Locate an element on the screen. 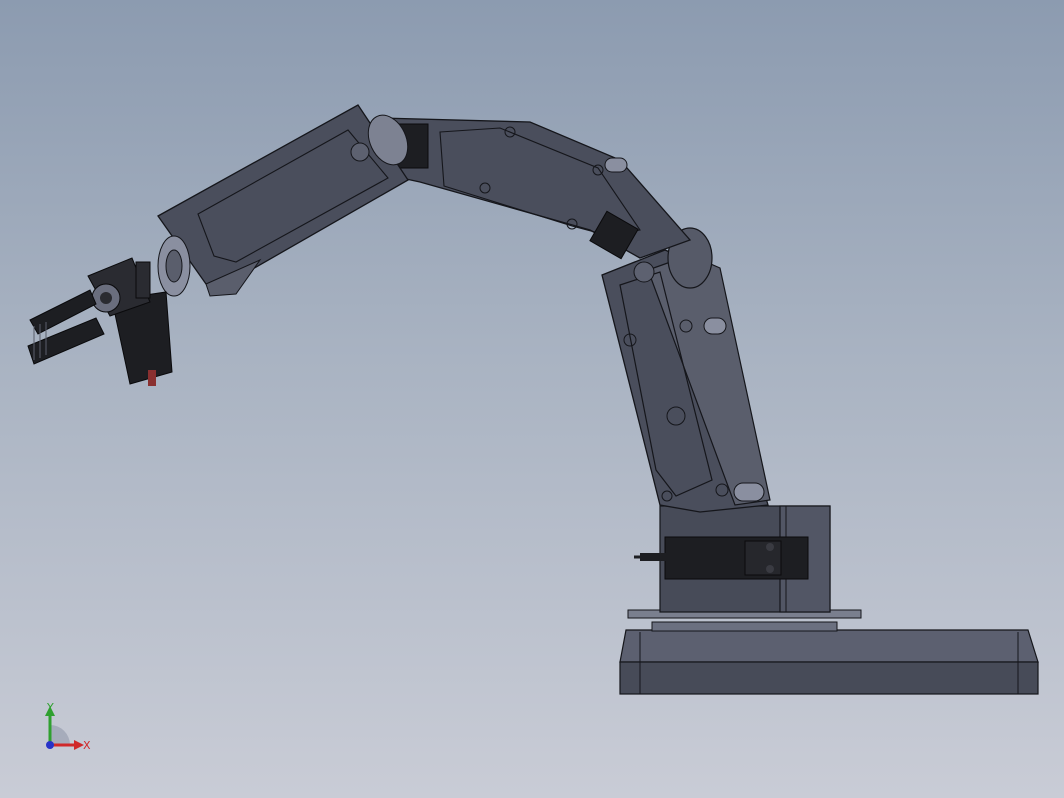  elbow-link is located at coordinates (535, 188).